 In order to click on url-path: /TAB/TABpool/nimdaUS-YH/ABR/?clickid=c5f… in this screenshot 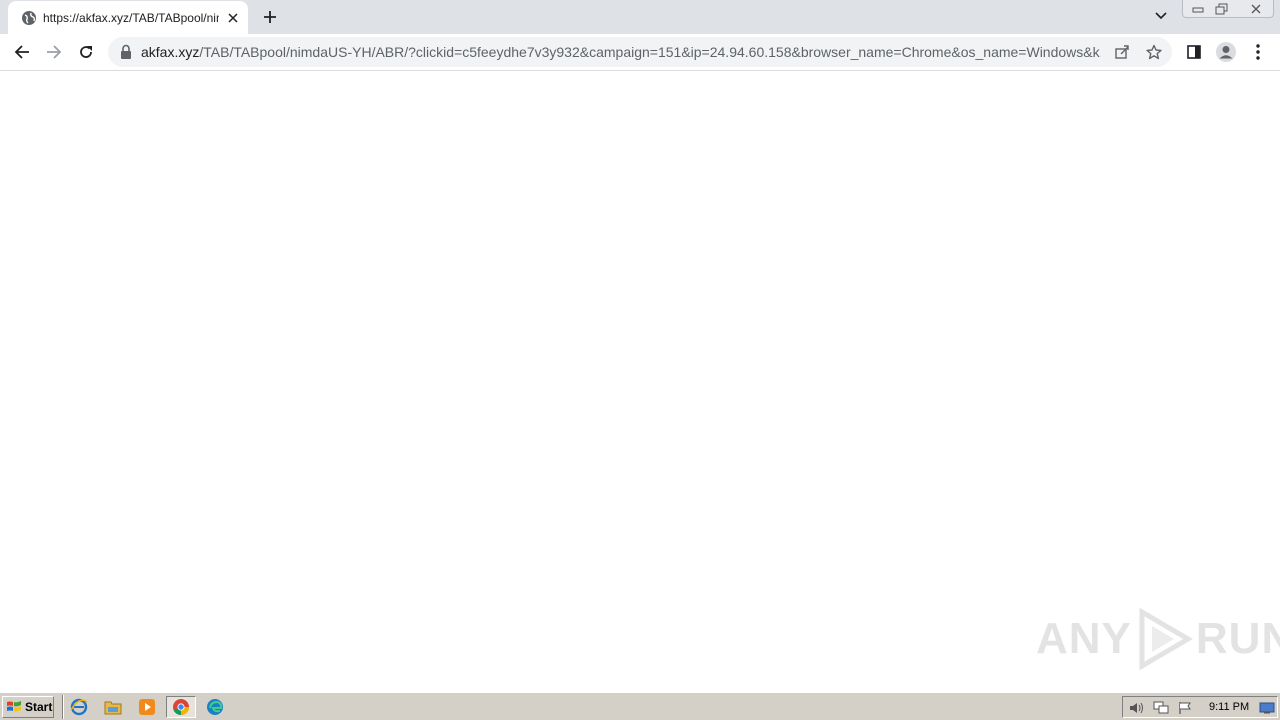, I will do `click(650, 52)`.